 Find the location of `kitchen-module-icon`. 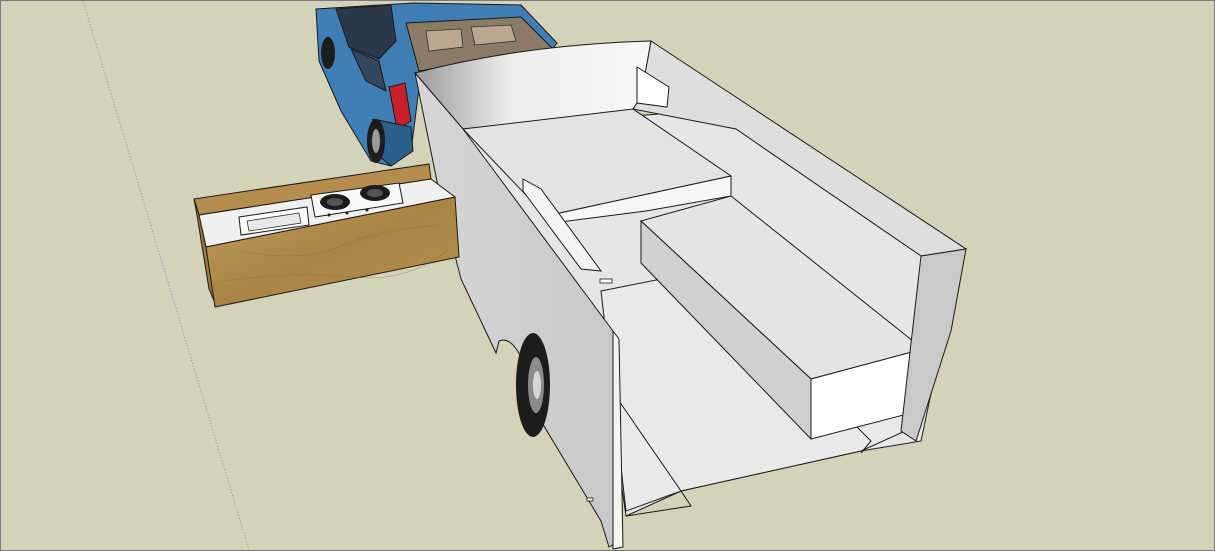

kitchen-module-icon is located at coordinates (326, 235).